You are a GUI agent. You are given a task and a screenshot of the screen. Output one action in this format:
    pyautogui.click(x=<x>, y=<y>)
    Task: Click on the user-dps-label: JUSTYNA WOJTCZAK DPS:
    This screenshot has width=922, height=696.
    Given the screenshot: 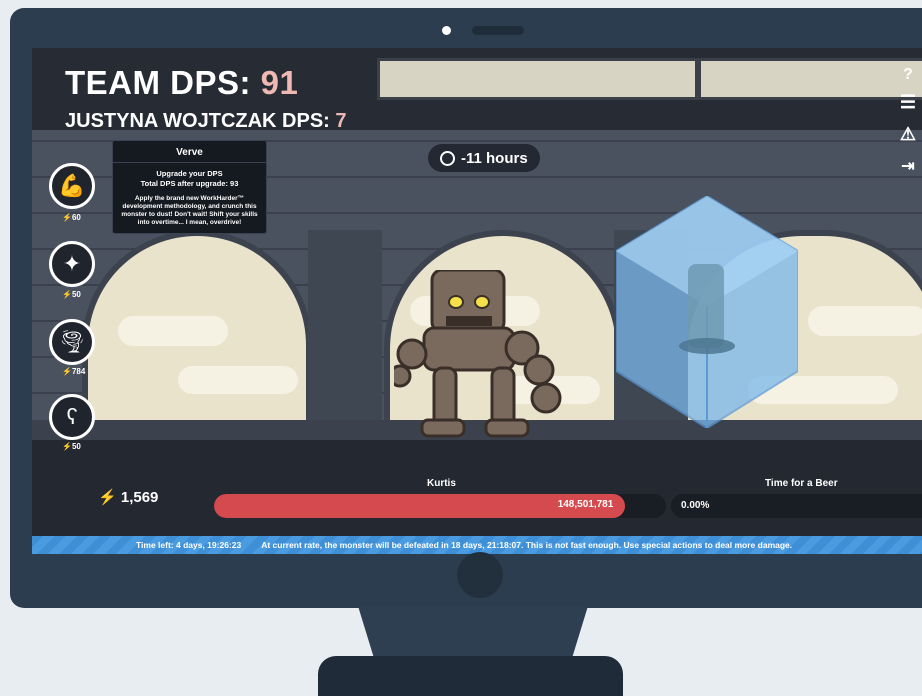 What is the action you would take?
    pyautogui.click(x=197, y=121)
    